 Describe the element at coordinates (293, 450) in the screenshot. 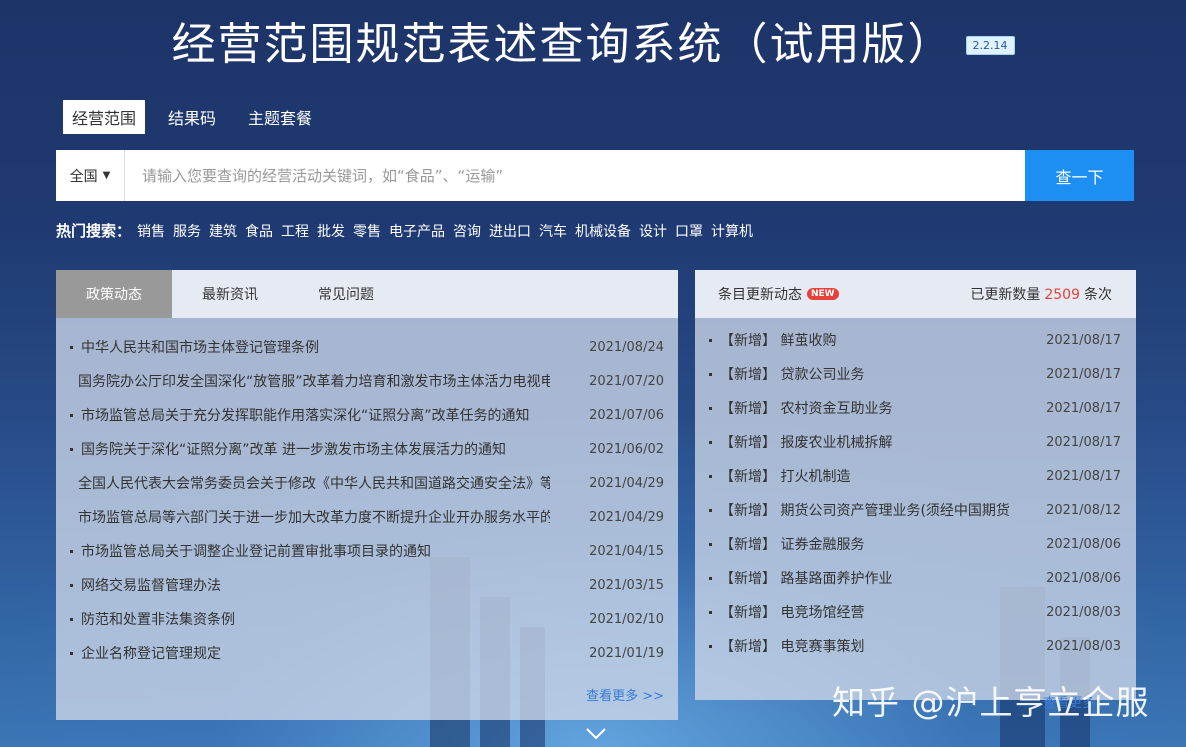

I see `item-title: 国务院关于深化“证照分离”改革 进一步激发市场主体发展活力的通知` at that location.